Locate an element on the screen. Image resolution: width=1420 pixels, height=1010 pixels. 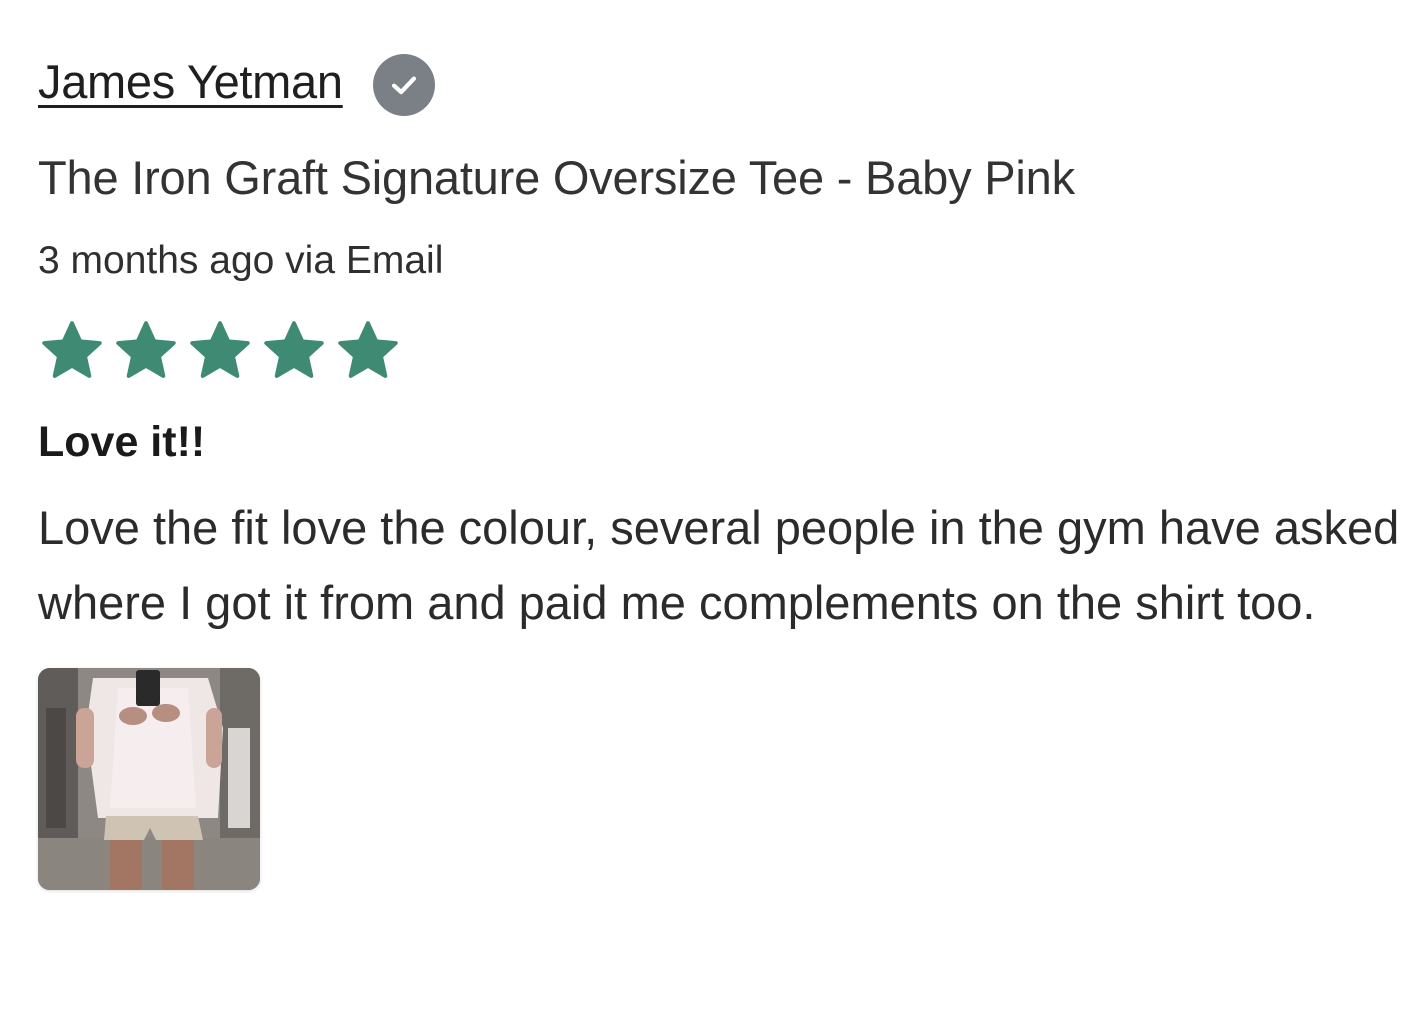
author-name-link: James Yetman is located at coordinates (190, 81).